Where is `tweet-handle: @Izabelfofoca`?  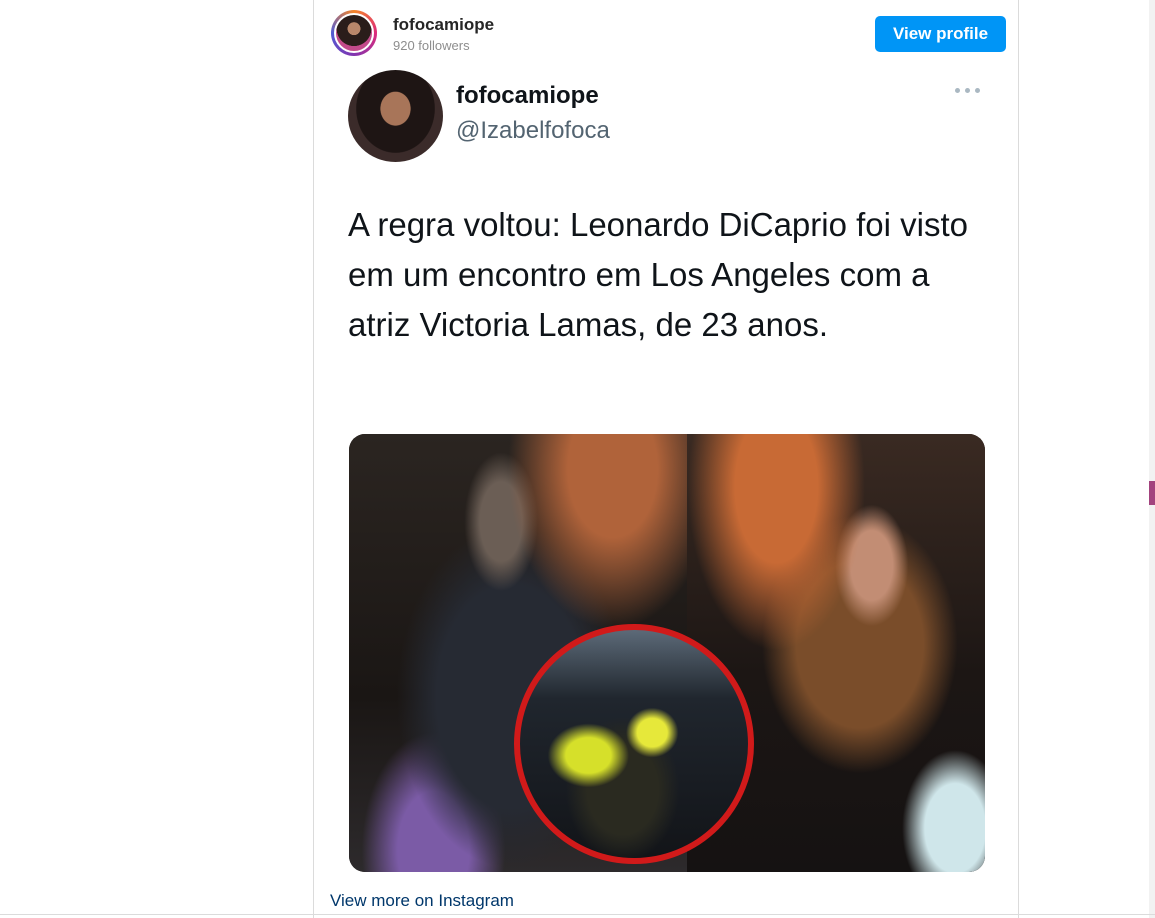 tweet-handle: @Izabelfofoca is located at coordinates (533, 130).